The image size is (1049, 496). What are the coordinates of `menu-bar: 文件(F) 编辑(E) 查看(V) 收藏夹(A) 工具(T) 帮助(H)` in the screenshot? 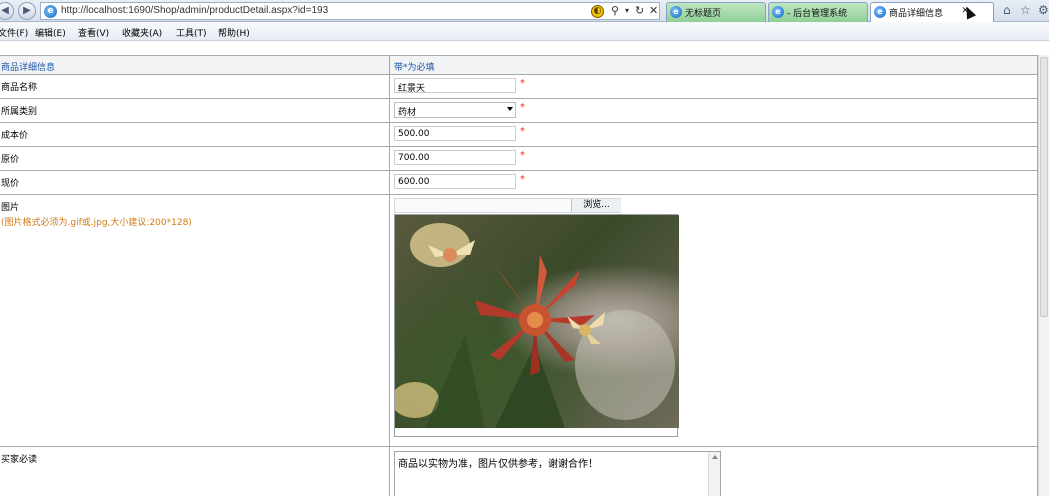 It's located at (524, 31).